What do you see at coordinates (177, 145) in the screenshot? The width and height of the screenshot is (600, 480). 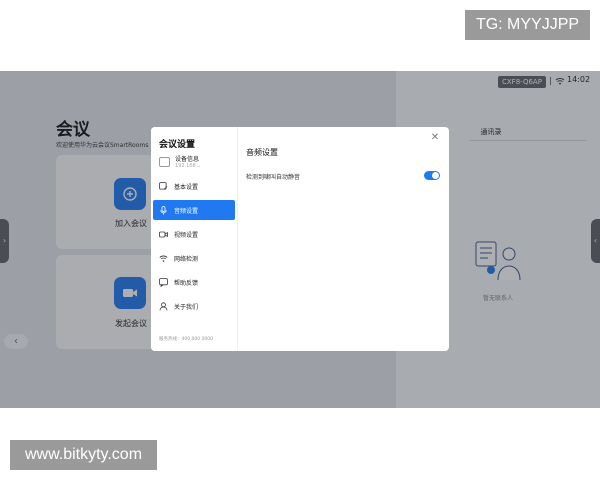 I see `dialog-title: 会议设置` at bounding box center [177, 145].